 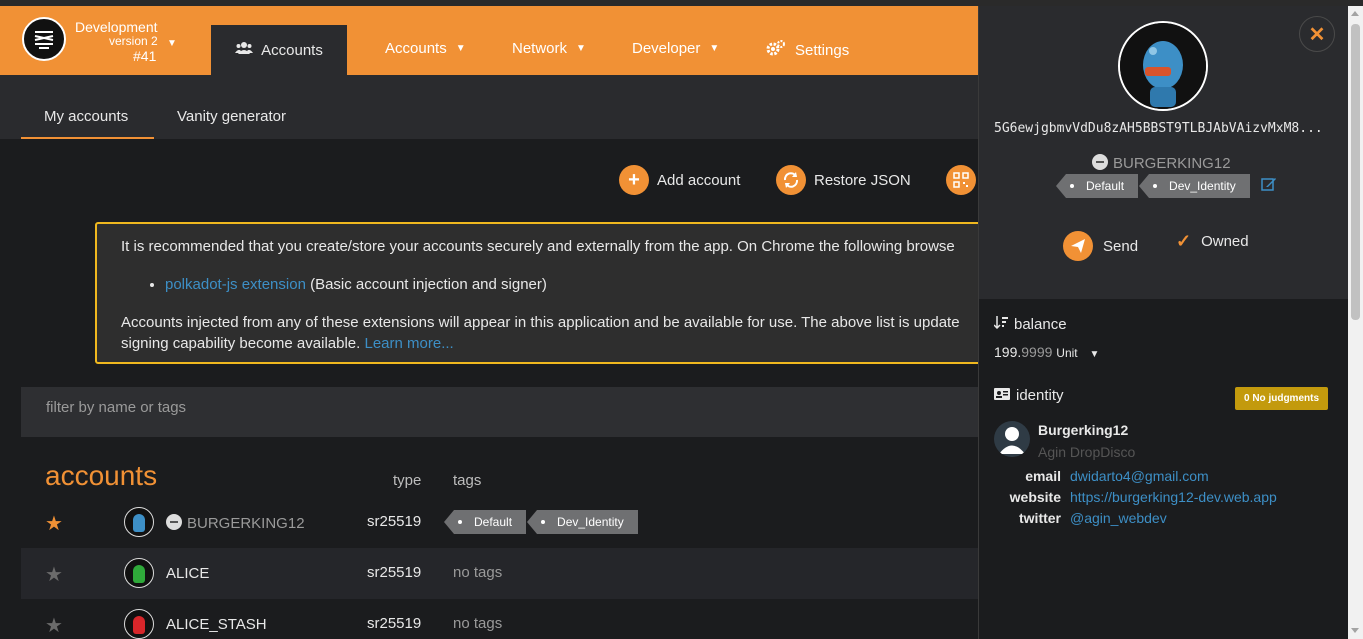 What do you see at coordinates (1118, 518) in the screenshot?
I see `twitter-link: @agin_webdev` at bounding box center [1118, 518].